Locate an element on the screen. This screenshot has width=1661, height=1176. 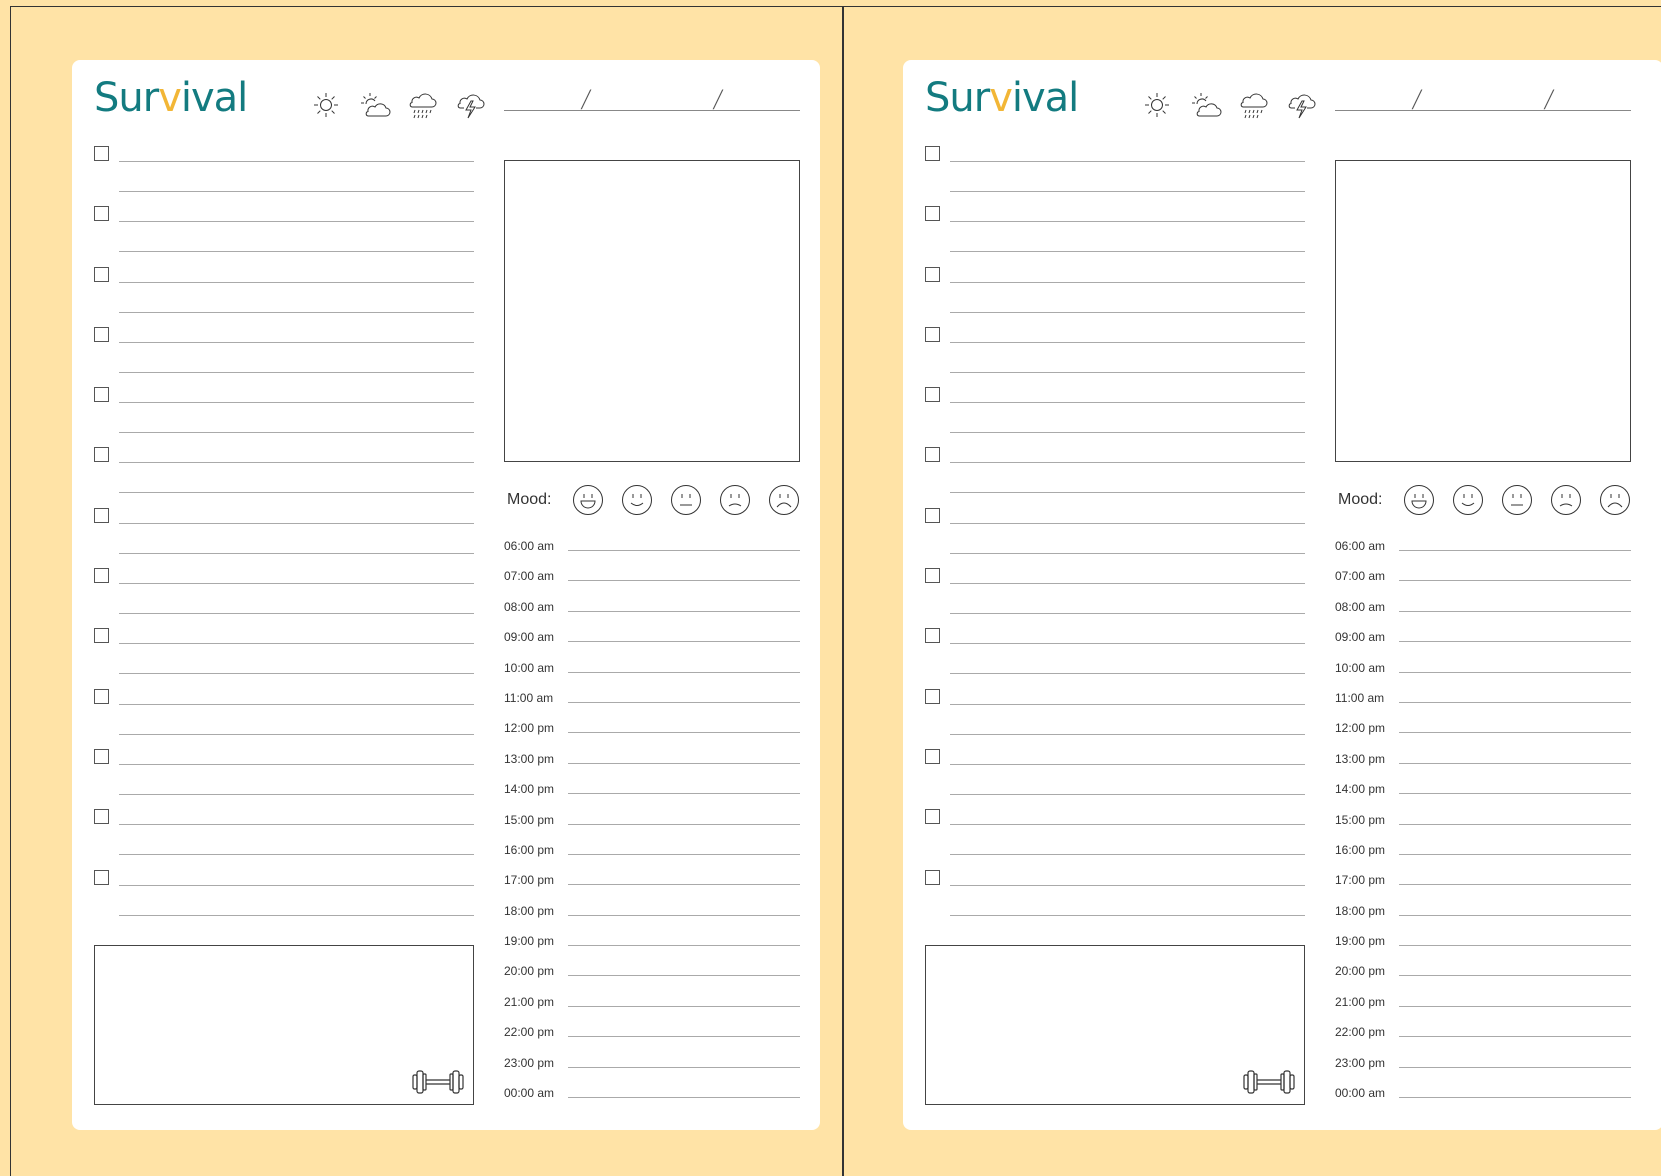
photo-box is located at coordinates (652, 311).